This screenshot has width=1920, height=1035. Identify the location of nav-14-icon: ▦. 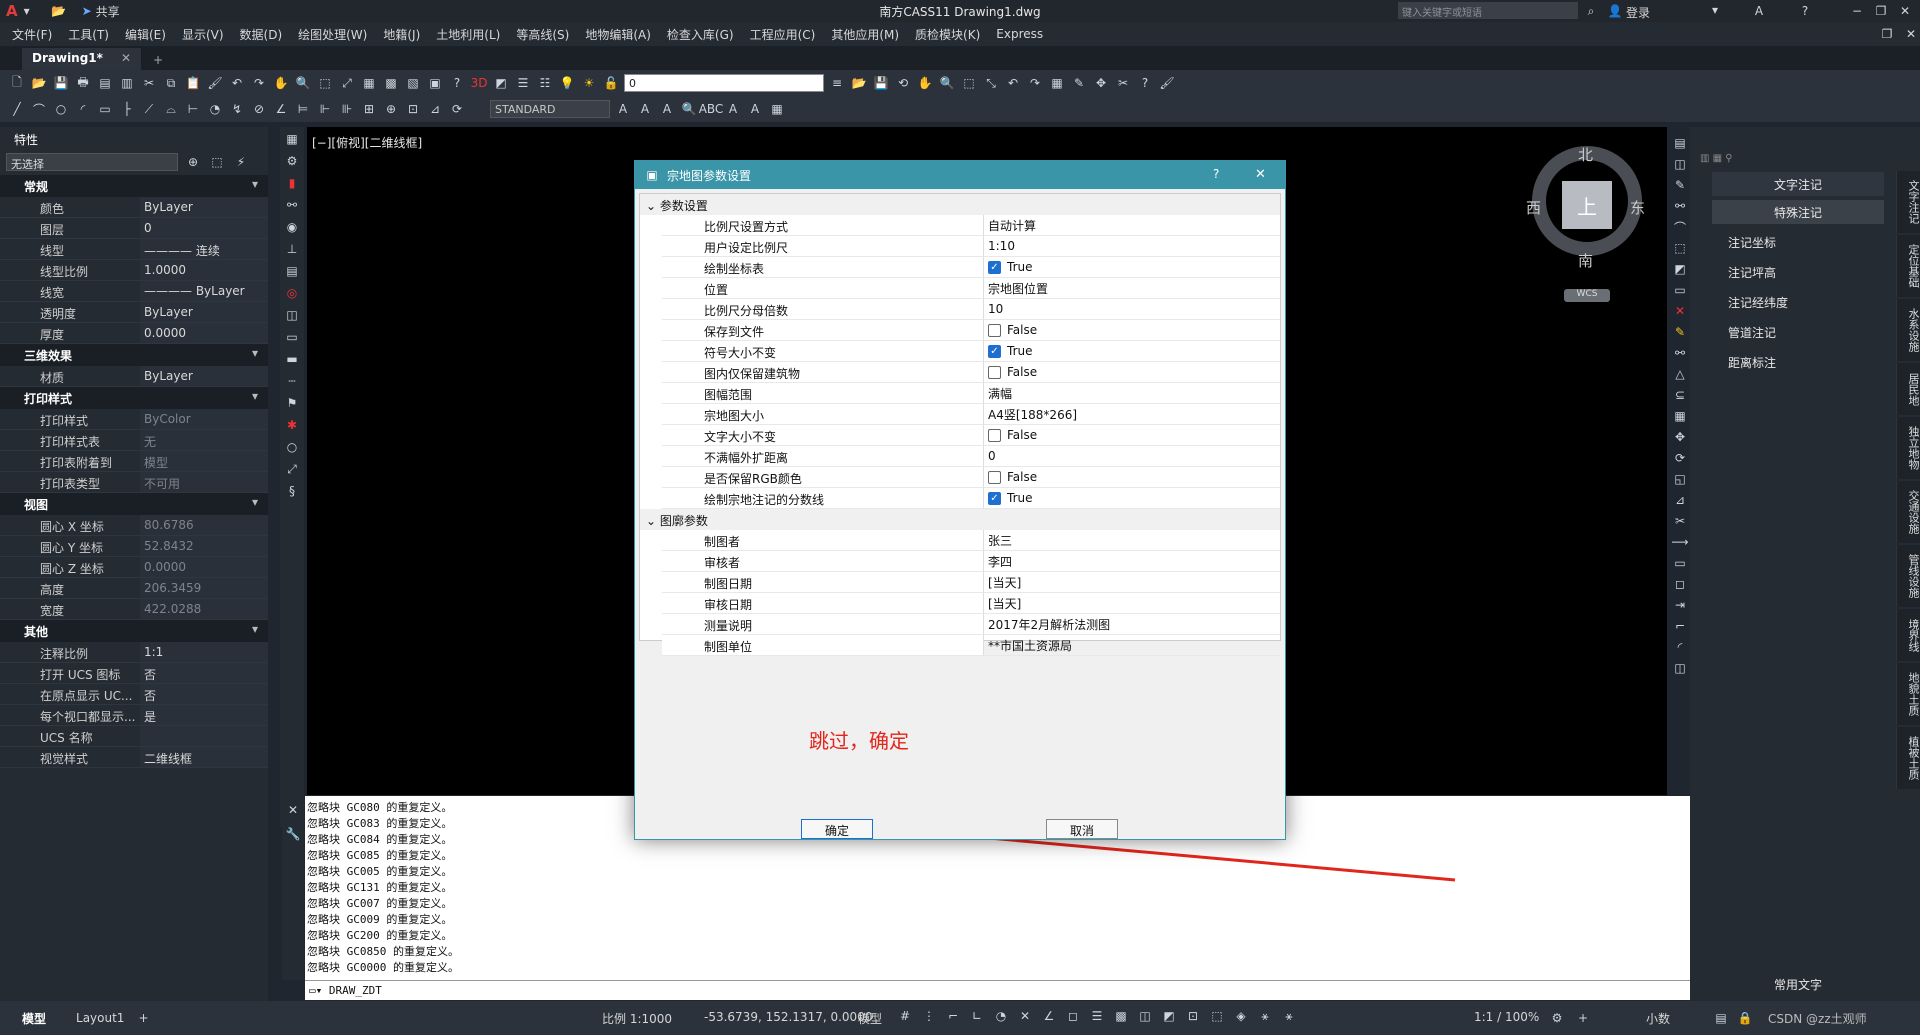
(1680, 416).